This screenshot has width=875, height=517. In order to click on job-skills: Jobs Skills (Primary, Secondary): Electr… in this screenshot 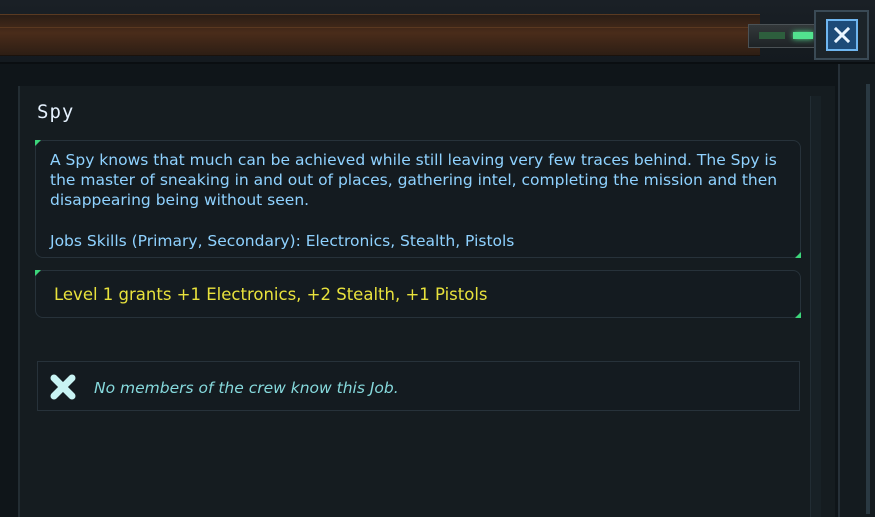, I will do `click(282, 241)`.